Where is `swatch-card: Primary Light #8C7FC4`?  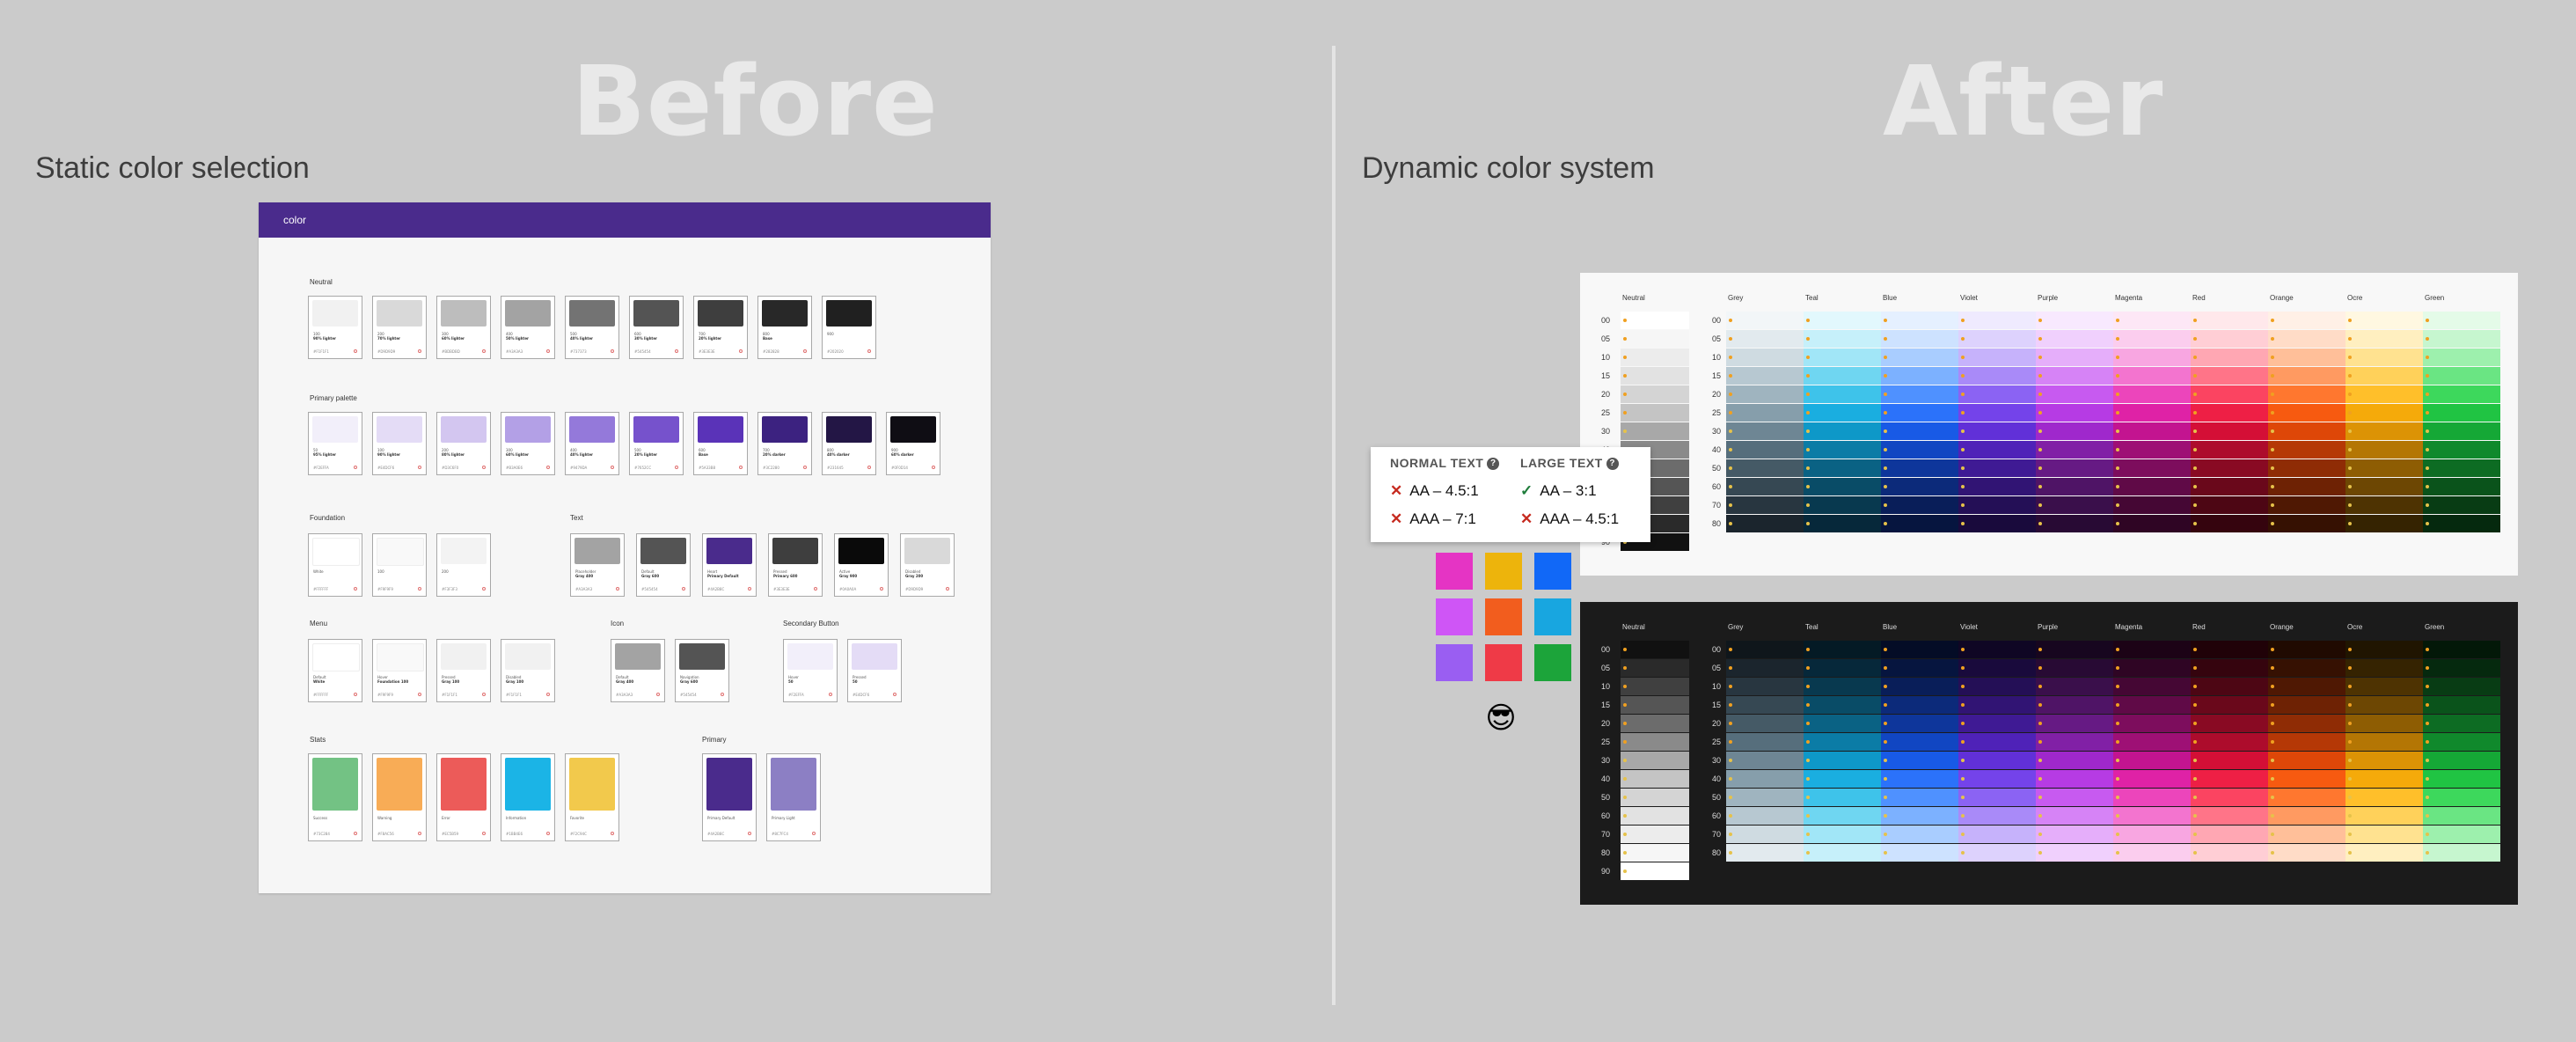
swatch-card: Primary Light #8C7FC4 is located at coordinates (793, 797).